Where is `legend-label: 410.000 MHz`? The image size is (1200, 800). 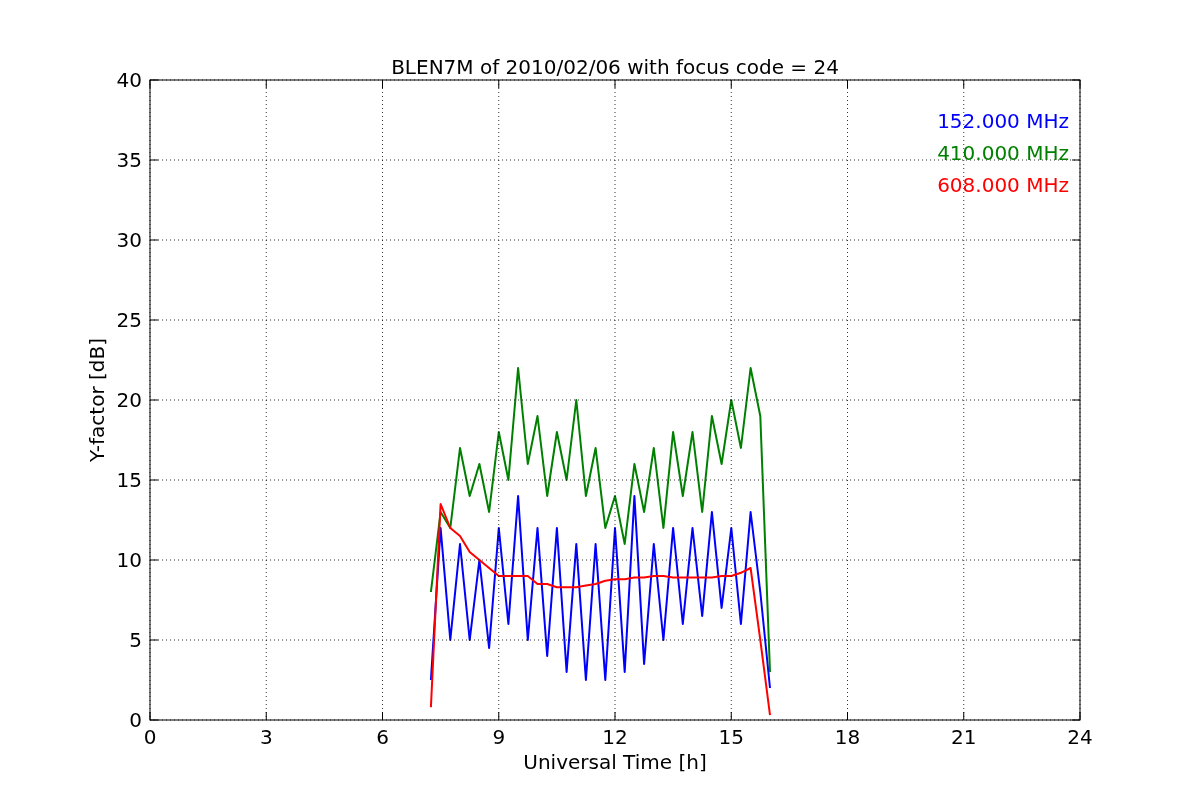 legend-label: 410.000 MHz is located at coordinates (1003, 153).